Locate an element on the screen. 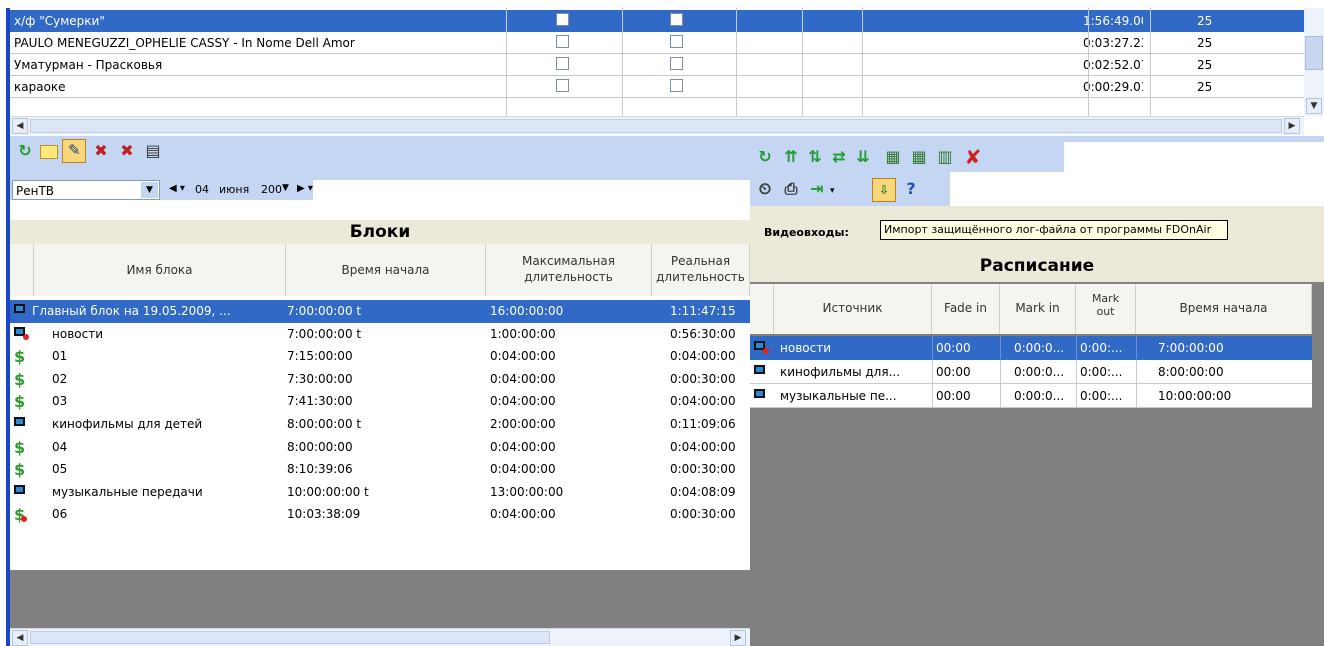 The height and width of the screenshot is (646, 1324). table-row: новости 00:00 0:00:0... 0:00:... 7:00:00:00 is located at coordinates (1031, 348).